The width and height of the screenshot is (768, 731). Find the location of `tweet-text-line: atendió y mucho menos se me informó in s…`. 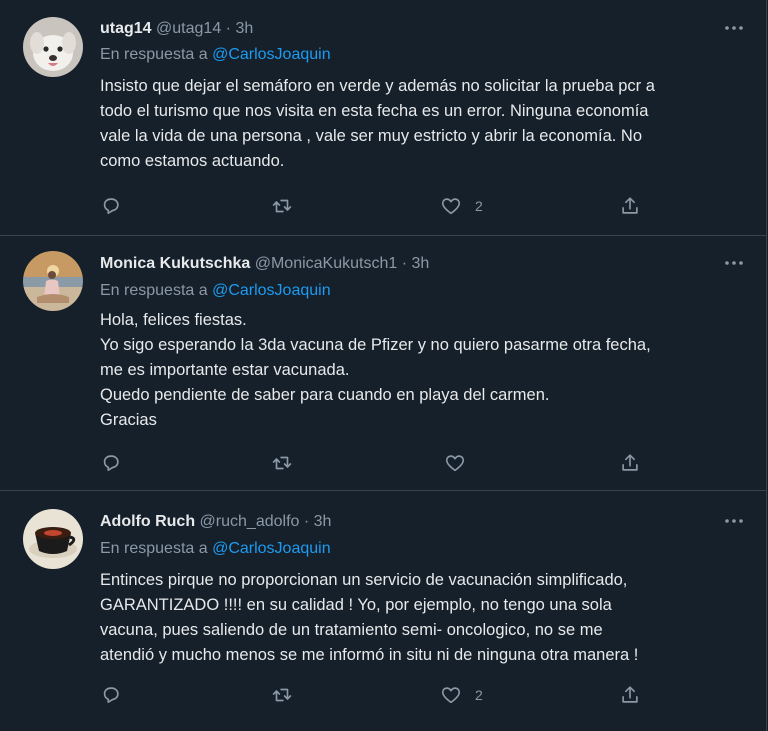

tweet-text-line: atendió y mucho menos se me informó in s… is located at coordinates (369, 655).